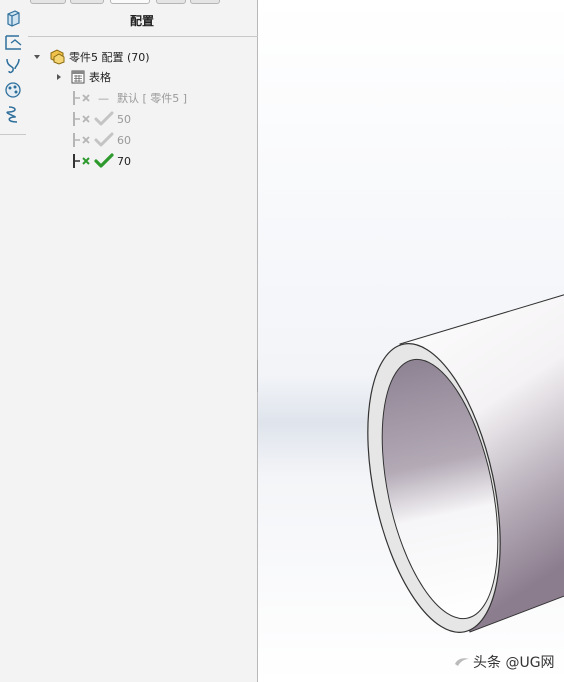  What do you see at coordinates (152, 98) in the screenshot?
I see `config-label: 默认 [ 零件5 ]` at bounding box center [152, 98].